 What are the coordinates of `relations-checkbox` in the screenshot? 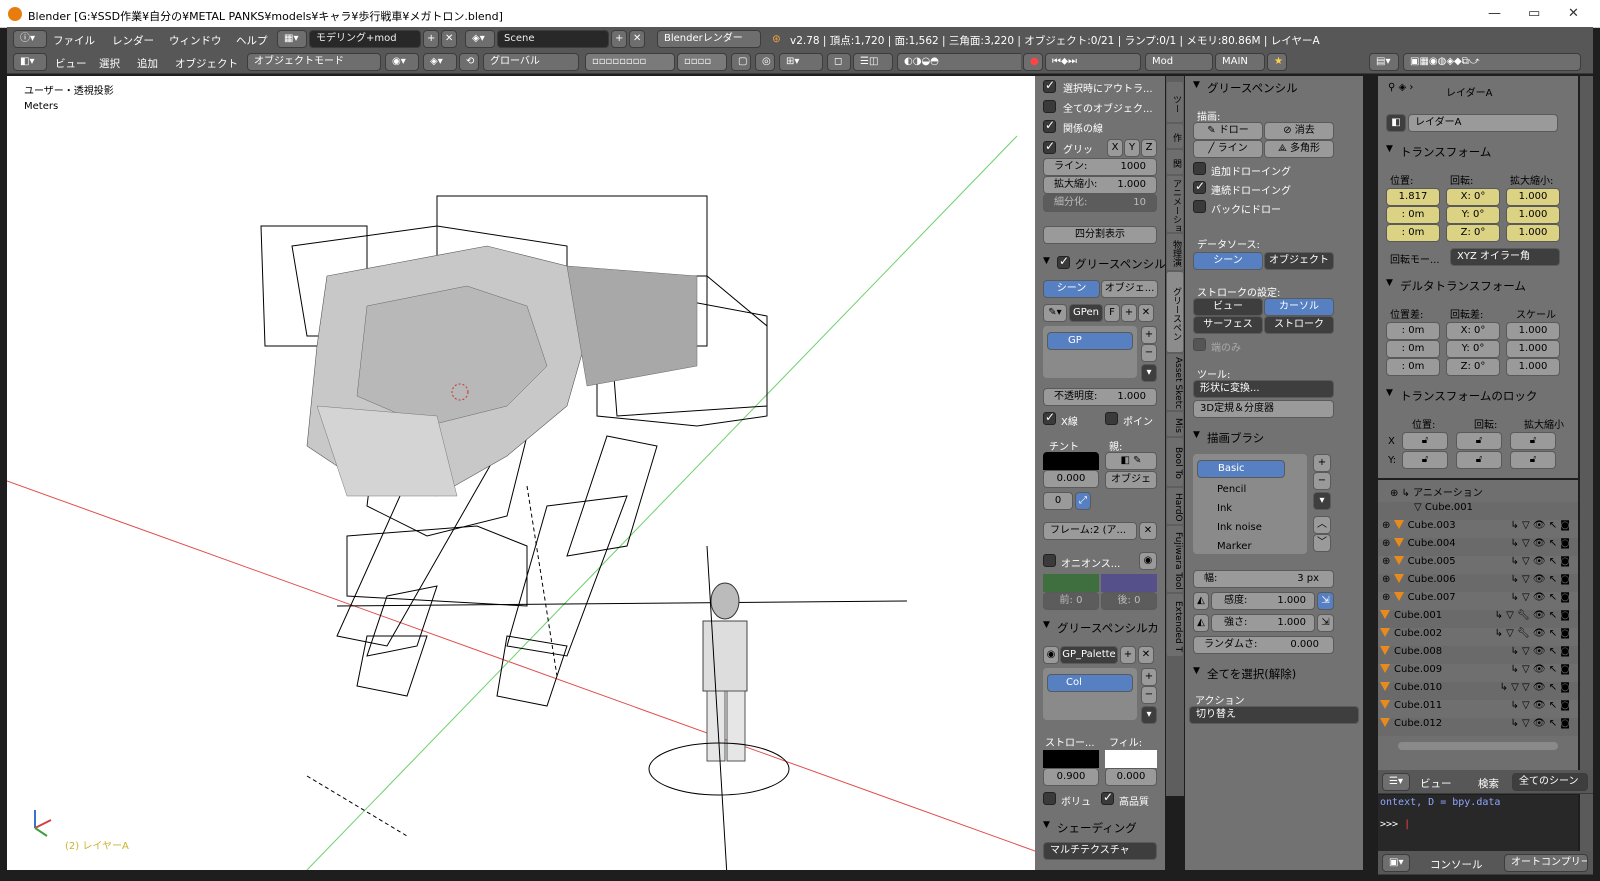 It's located at (1049, 125).